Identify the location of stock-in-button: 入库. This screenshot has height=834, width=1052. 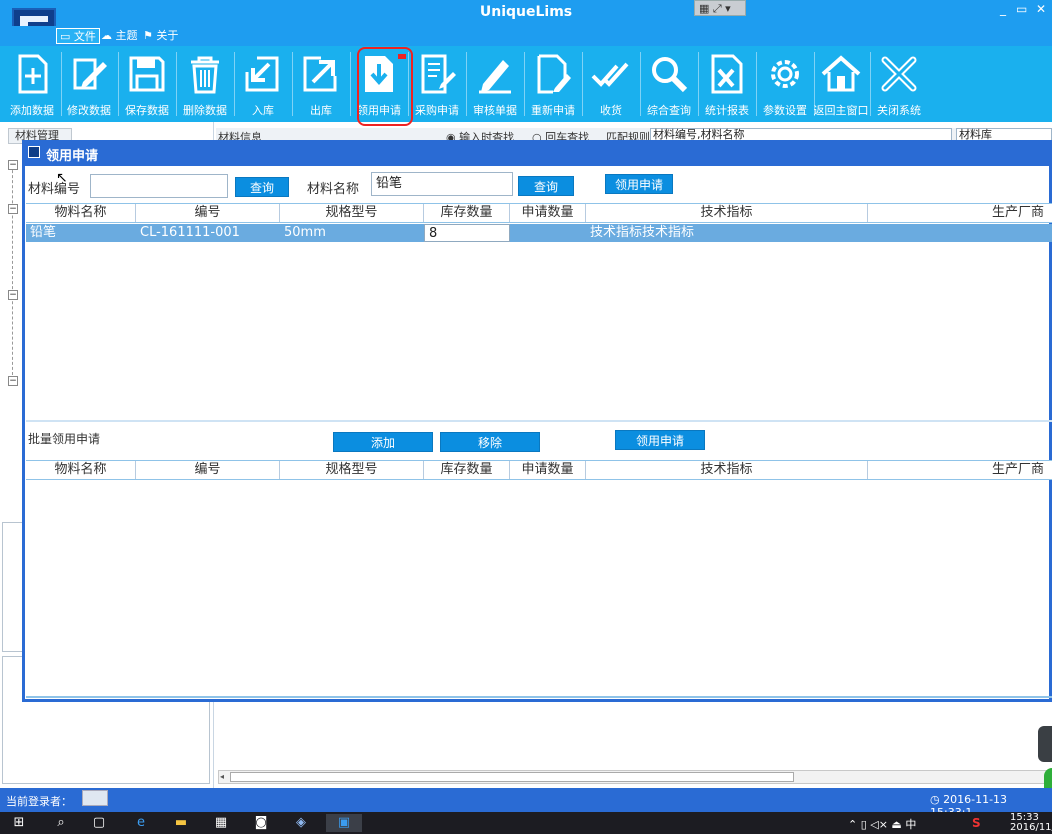
(263, 84).